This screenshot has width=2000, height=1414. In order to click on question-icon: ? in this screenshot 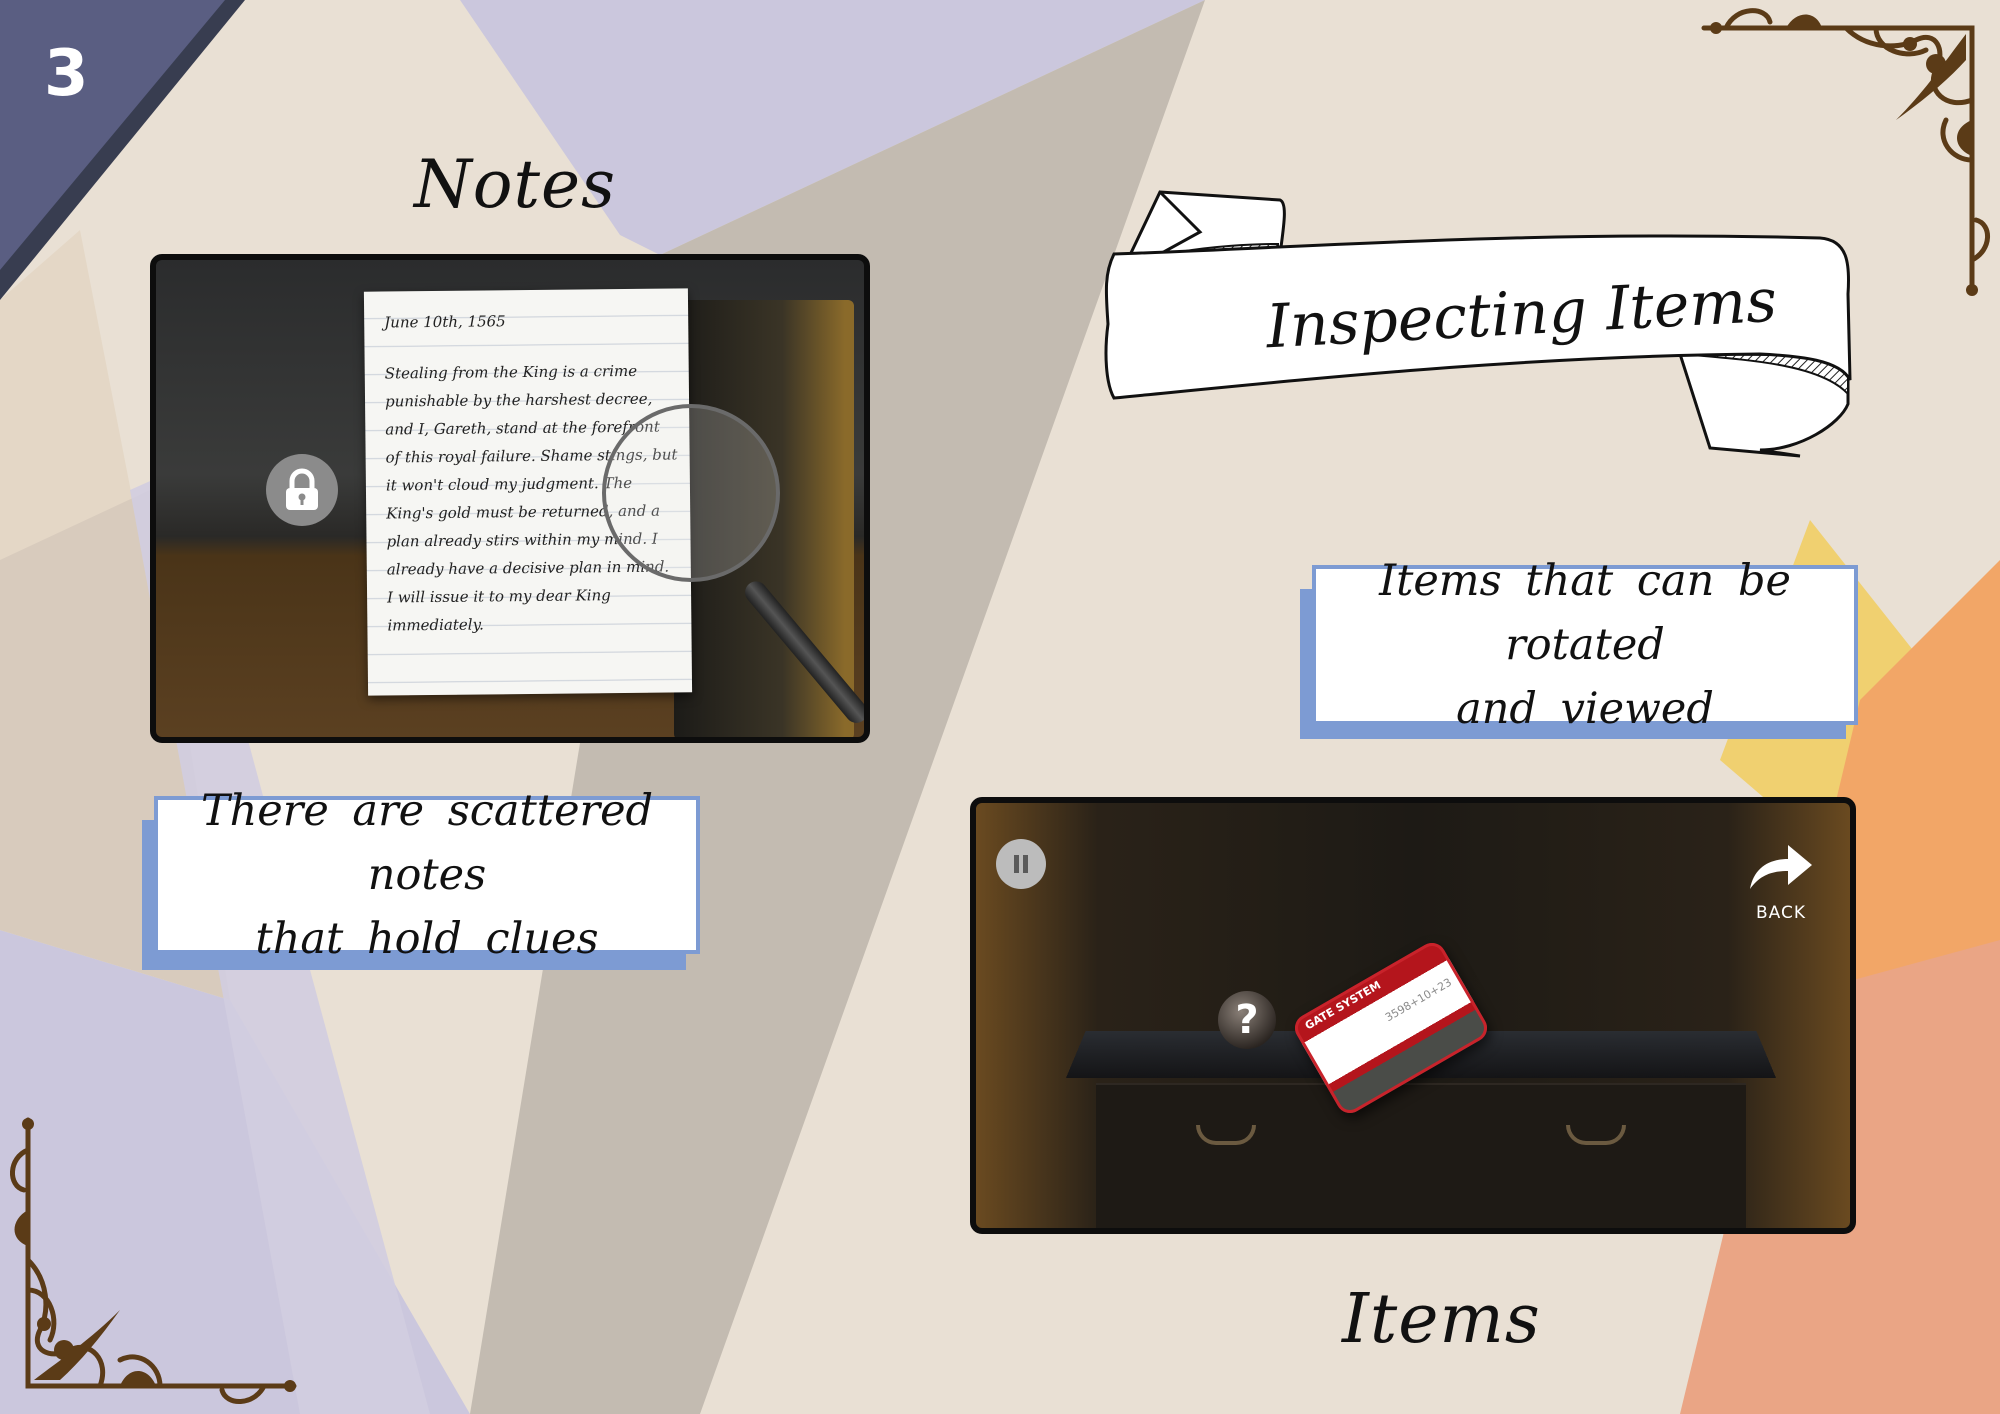, I will do `click(1247, 1020)`.